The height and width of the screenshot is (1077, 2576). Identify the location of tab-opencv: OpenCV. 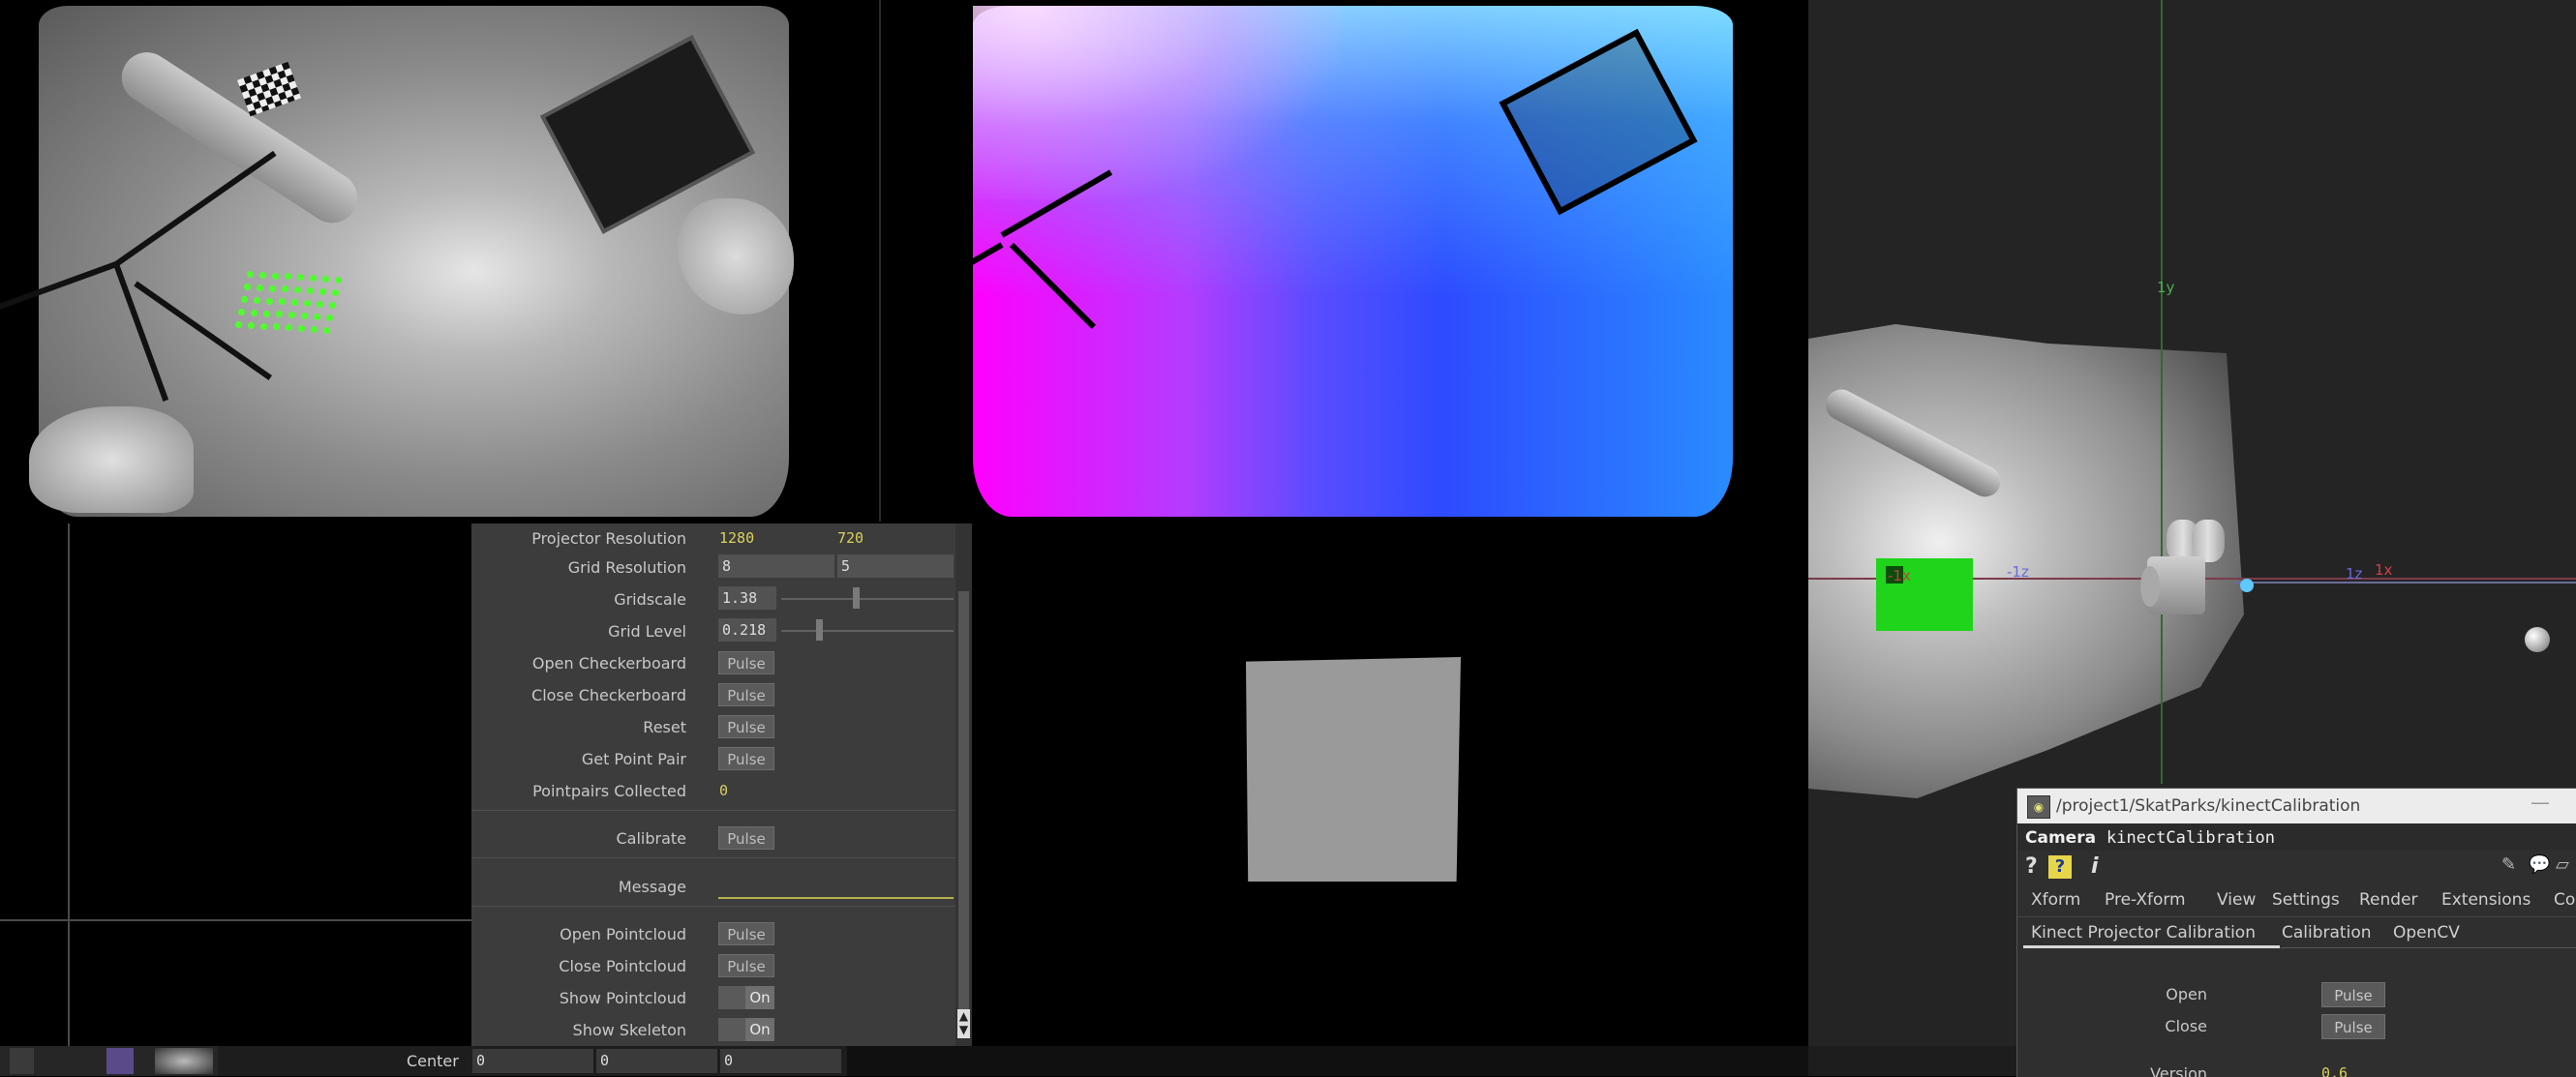
(2426, 932).